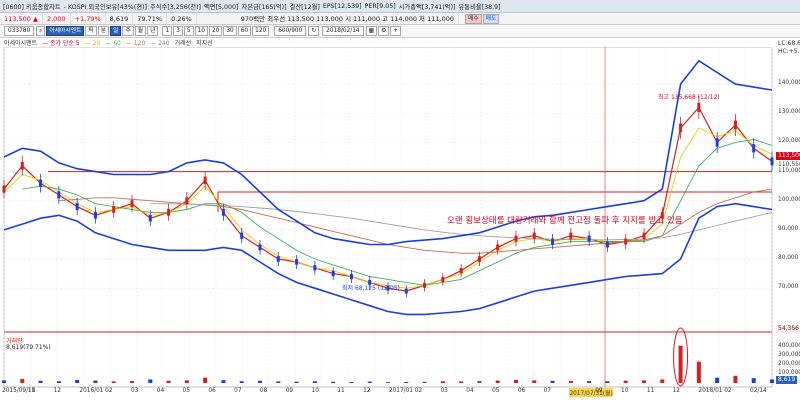  What do you see at coordinates (264, 7) in the screenshot?
I see `info-item: 자본금[165(억)]` at bounding box center [264, 7].